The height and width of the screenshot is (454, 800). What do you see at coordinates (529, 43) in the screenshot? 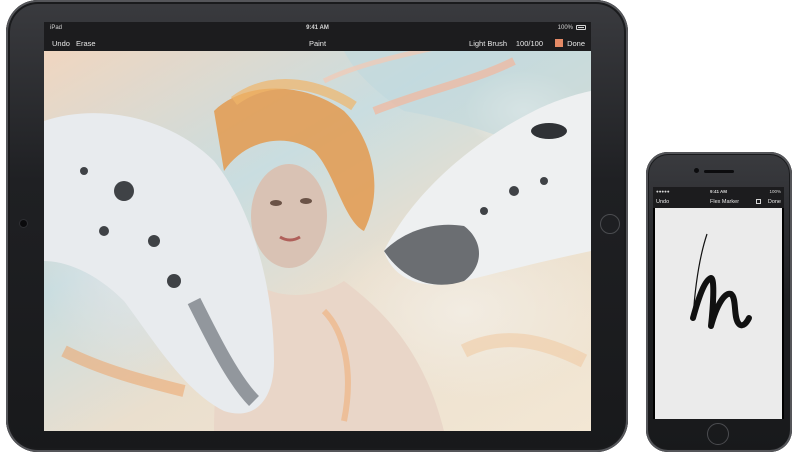
I see `brush-size: 100/100` at bounding box center [529, 43].